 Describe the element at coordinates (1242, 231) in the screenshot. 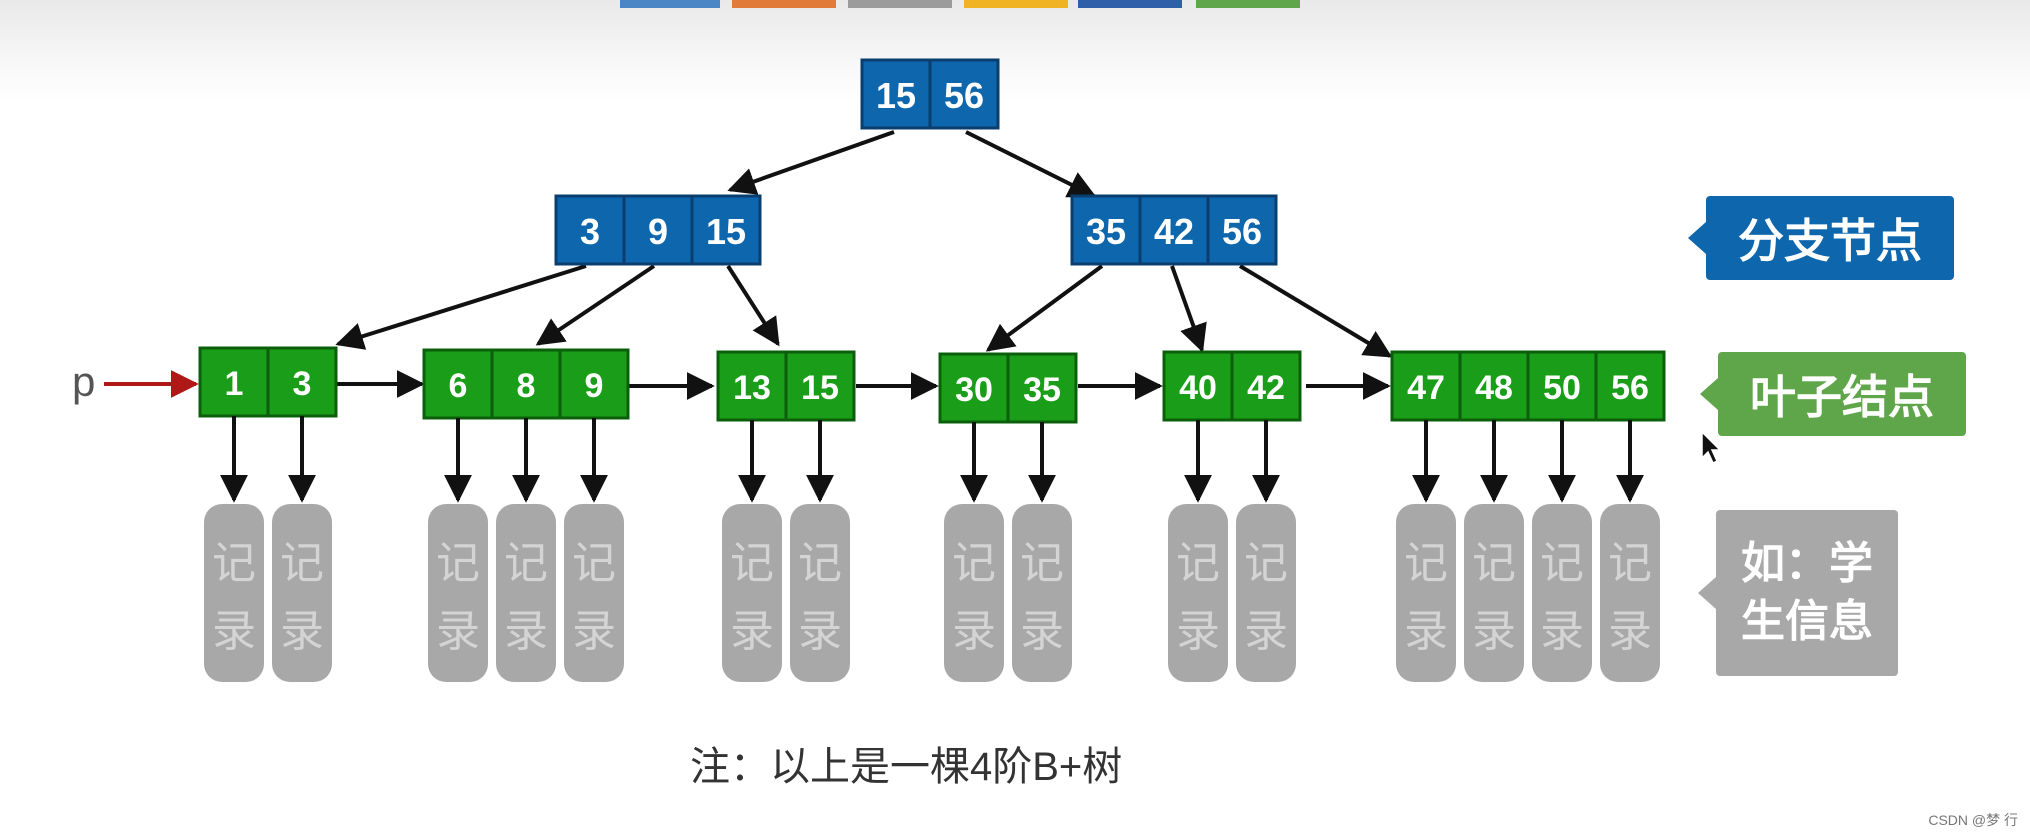

I see `branch-right-key-2: 56` at that location.